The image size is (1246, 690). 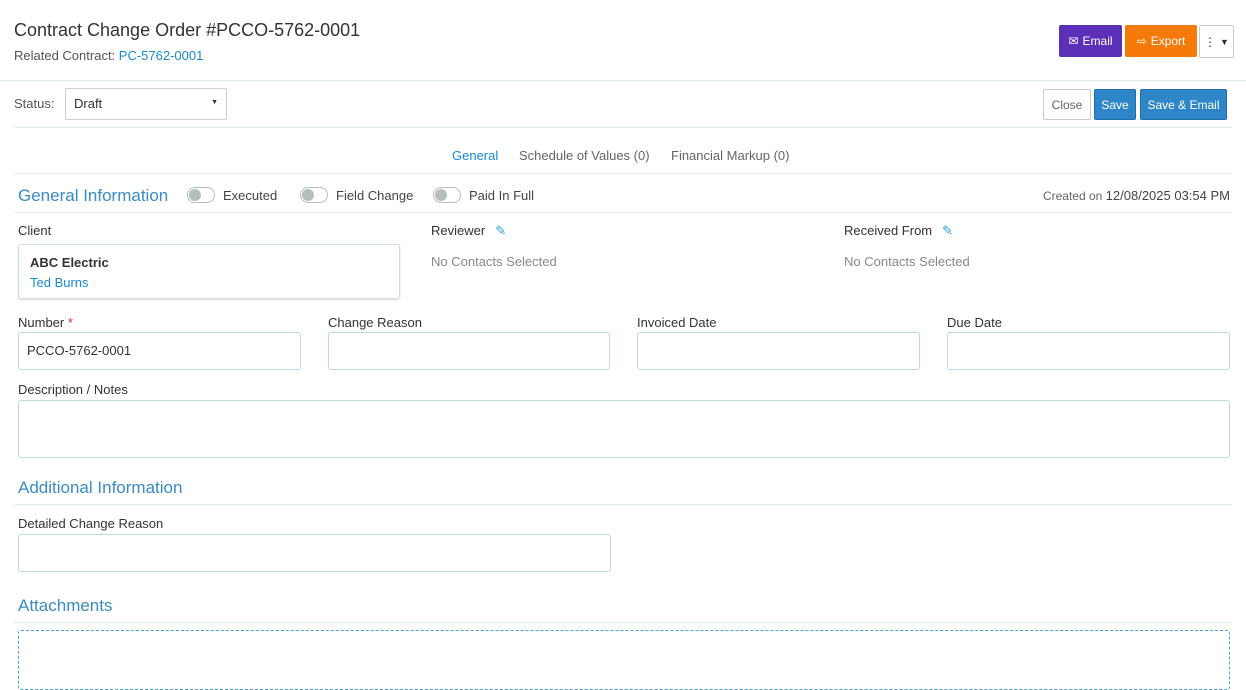 What do you see at coordinates (159, 351) in the screenshot?
I see `number-input: PCCO-5762-0001` at bounding box center [159, 351].